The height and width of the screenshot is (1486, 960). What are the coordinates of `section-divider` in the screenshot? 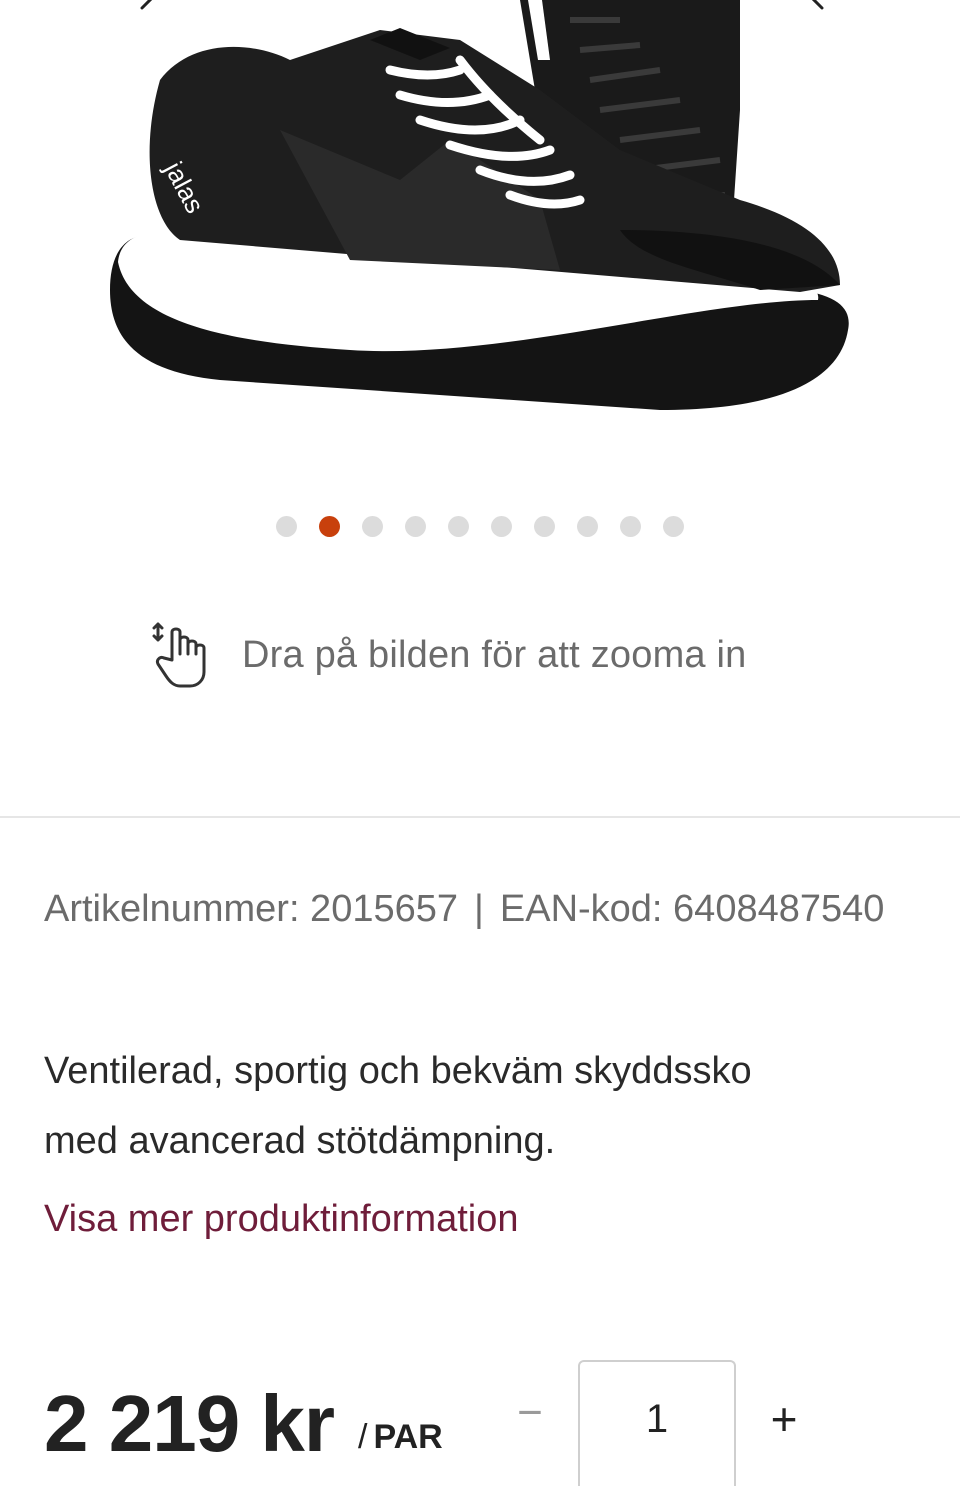 It's located at (480, 817).